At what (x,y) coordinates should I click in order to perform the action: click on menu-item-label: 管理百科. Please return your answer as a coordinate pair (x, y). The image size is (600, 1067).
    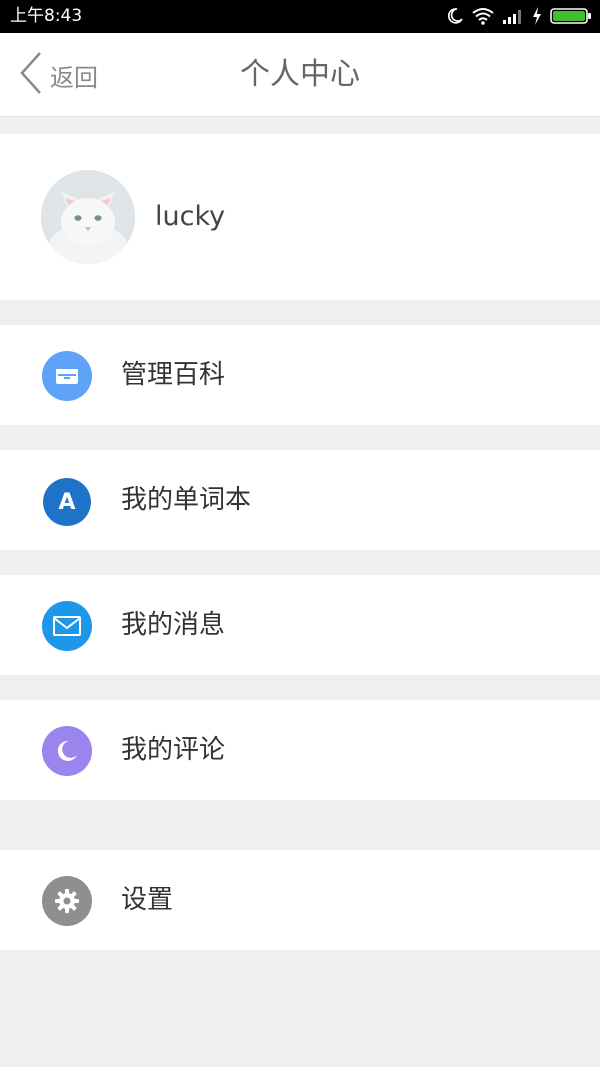
    Looking at the image, I should click on (173, 375).